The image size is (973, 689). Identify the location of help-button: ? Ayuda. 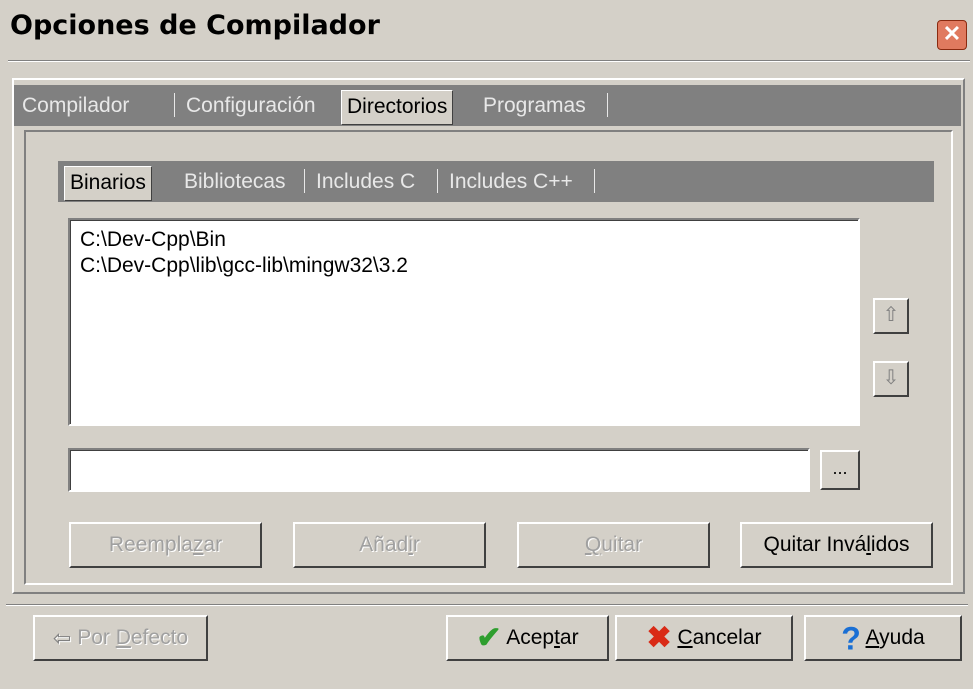
(883, 638).